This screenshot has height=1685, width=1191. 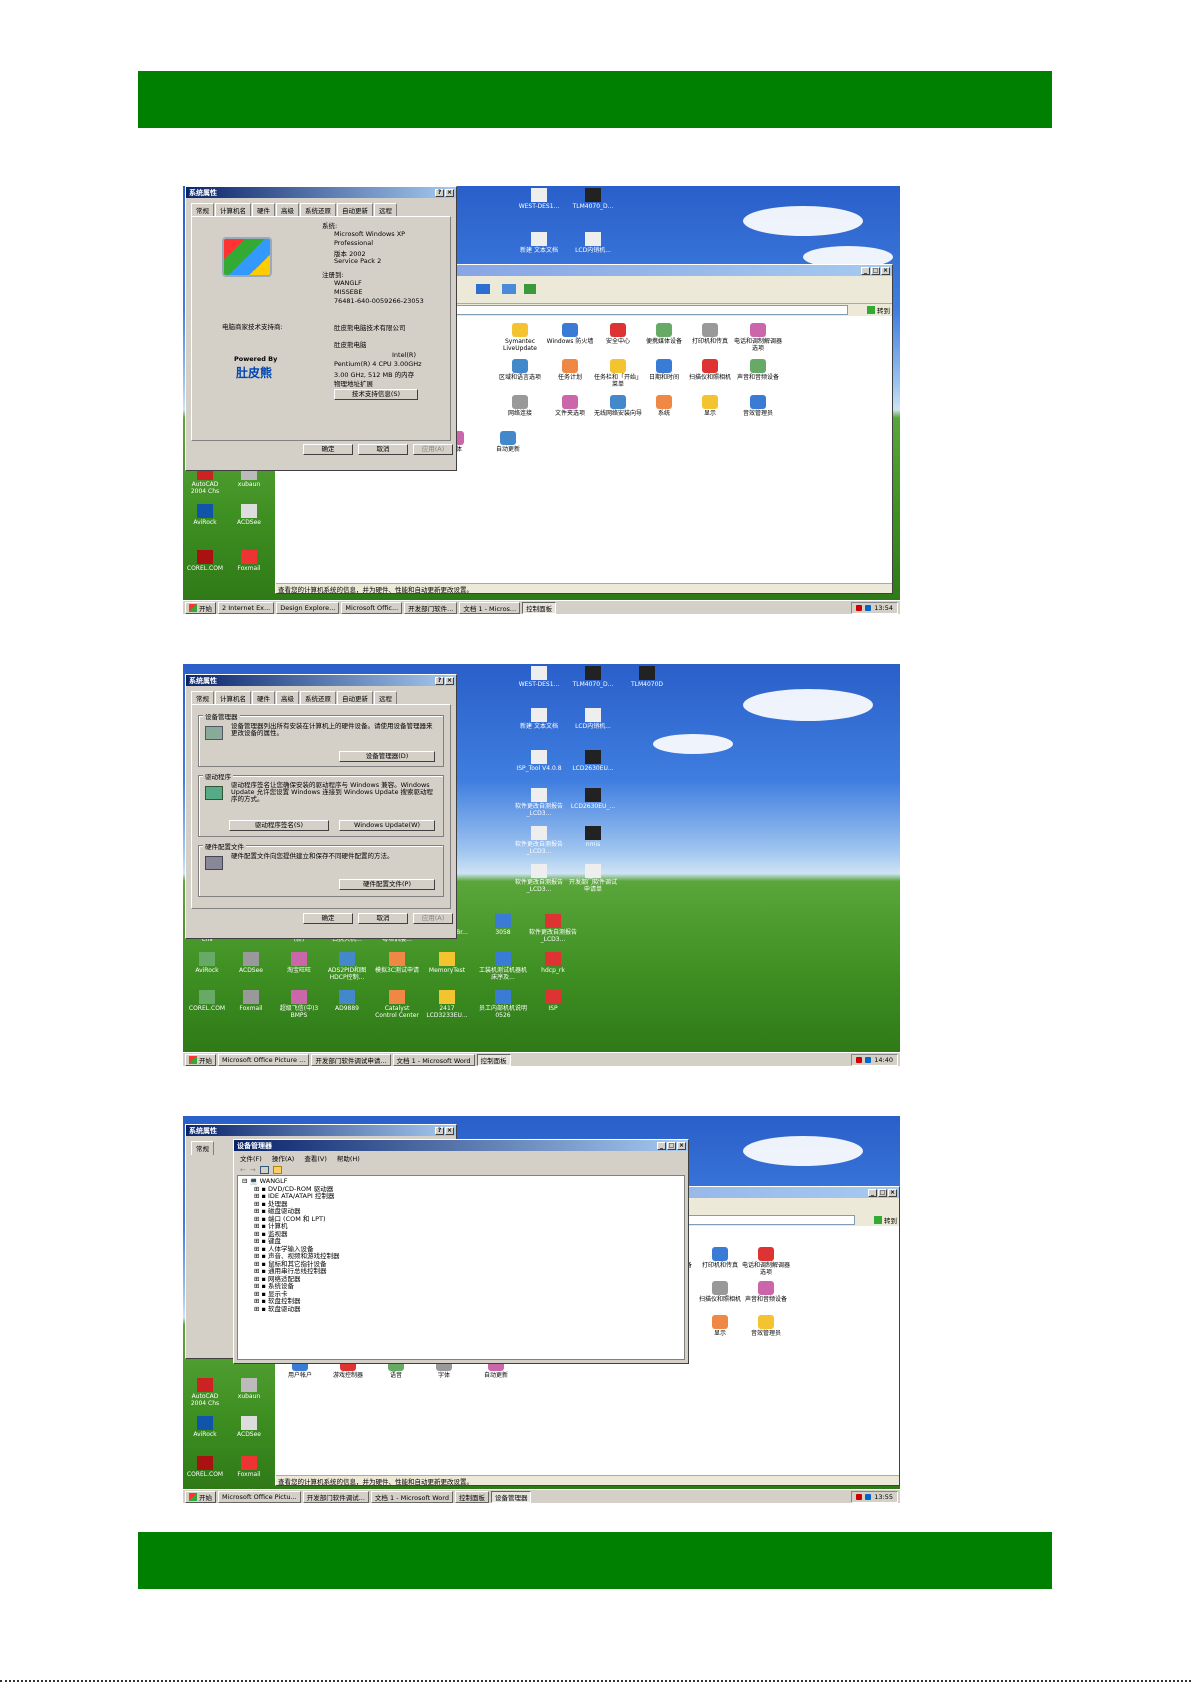 What do you see at coordinates (397, 963) in the screenshot?
I see `desktop-icon: 模拟3C测试申请` at bounding box center [397, 963].